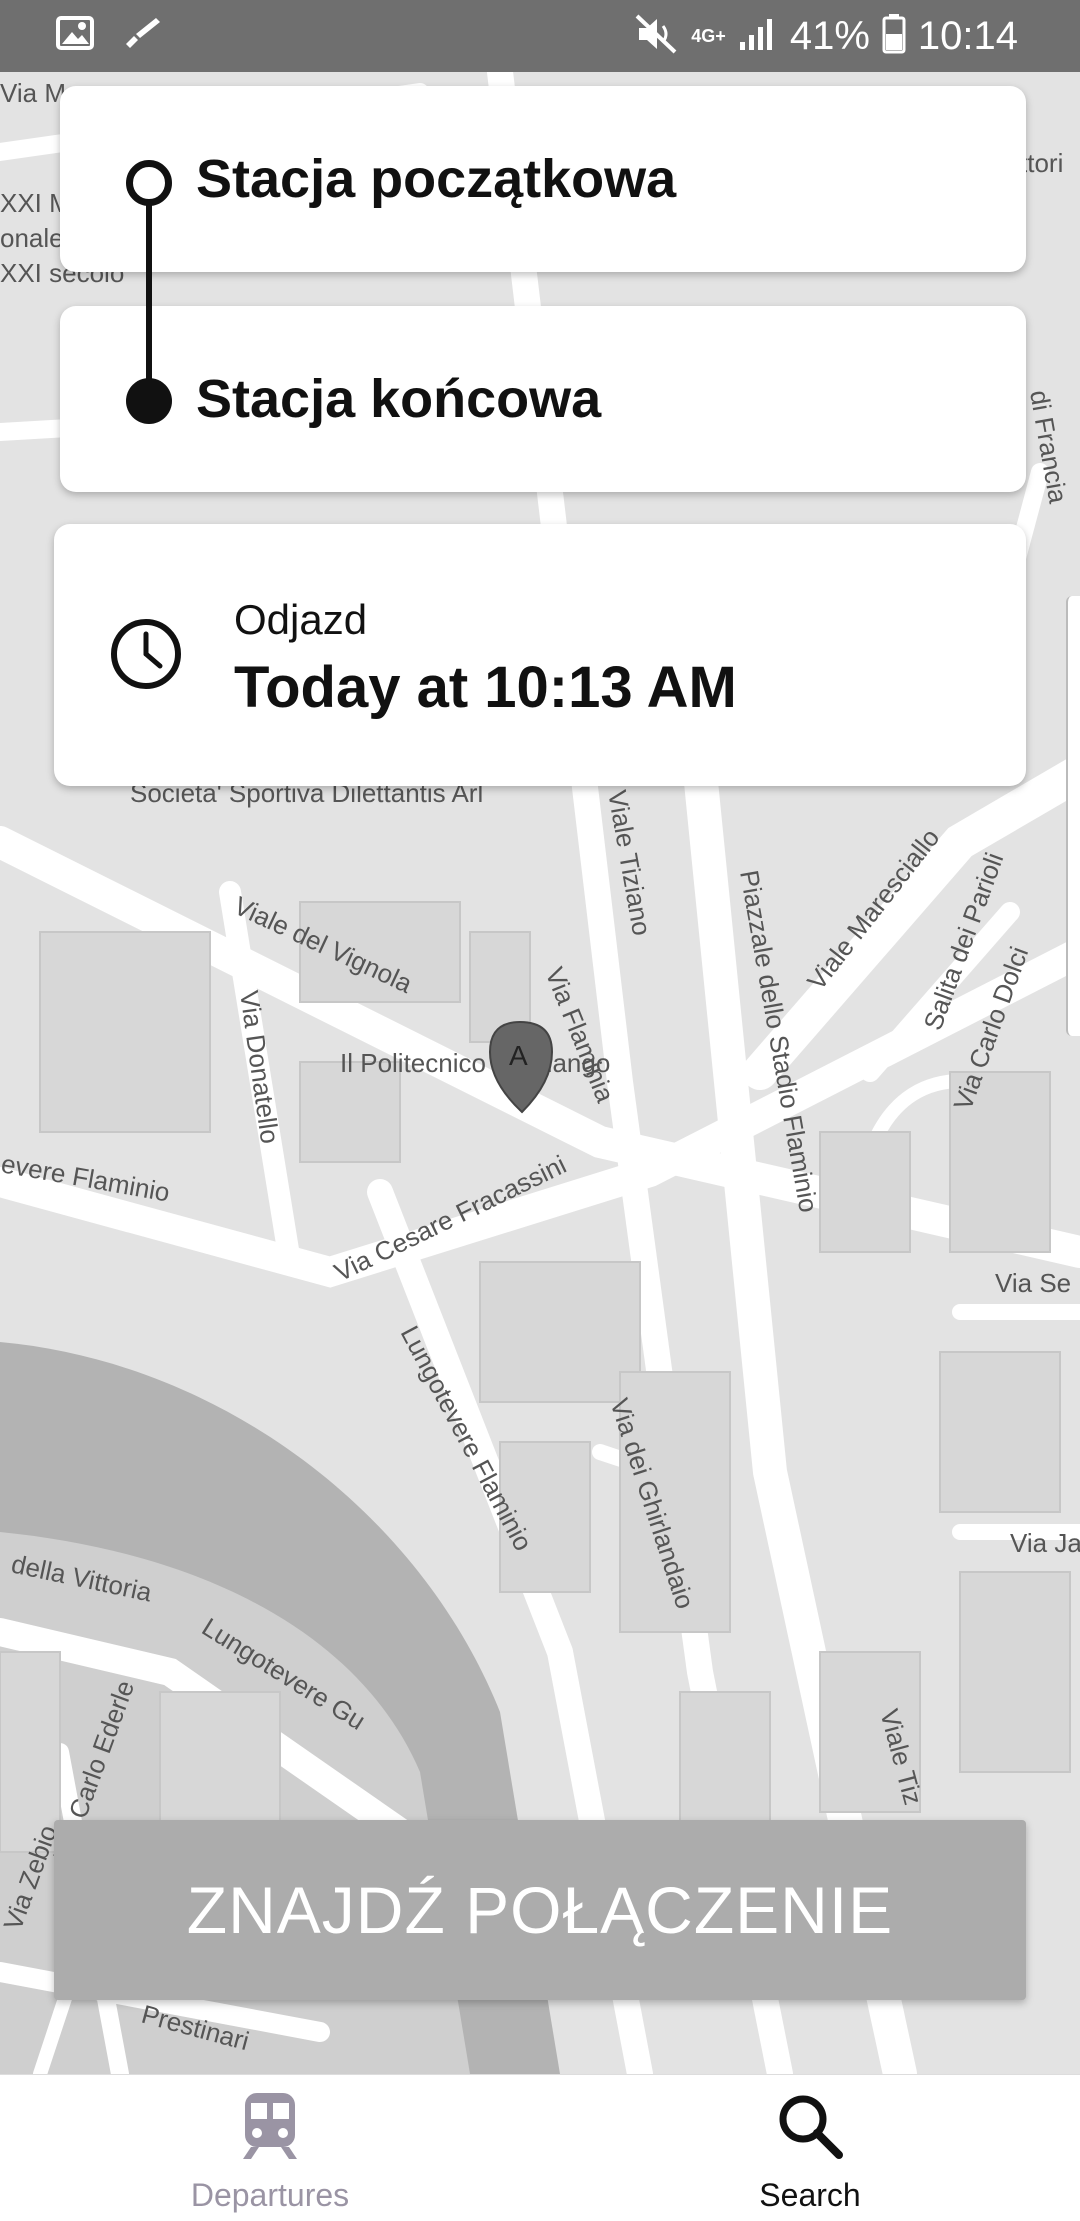 The image size is (1080, 2221). Describe the element at coordinates (894, 36) in the screenshot. I see `battery-icon` at that location.